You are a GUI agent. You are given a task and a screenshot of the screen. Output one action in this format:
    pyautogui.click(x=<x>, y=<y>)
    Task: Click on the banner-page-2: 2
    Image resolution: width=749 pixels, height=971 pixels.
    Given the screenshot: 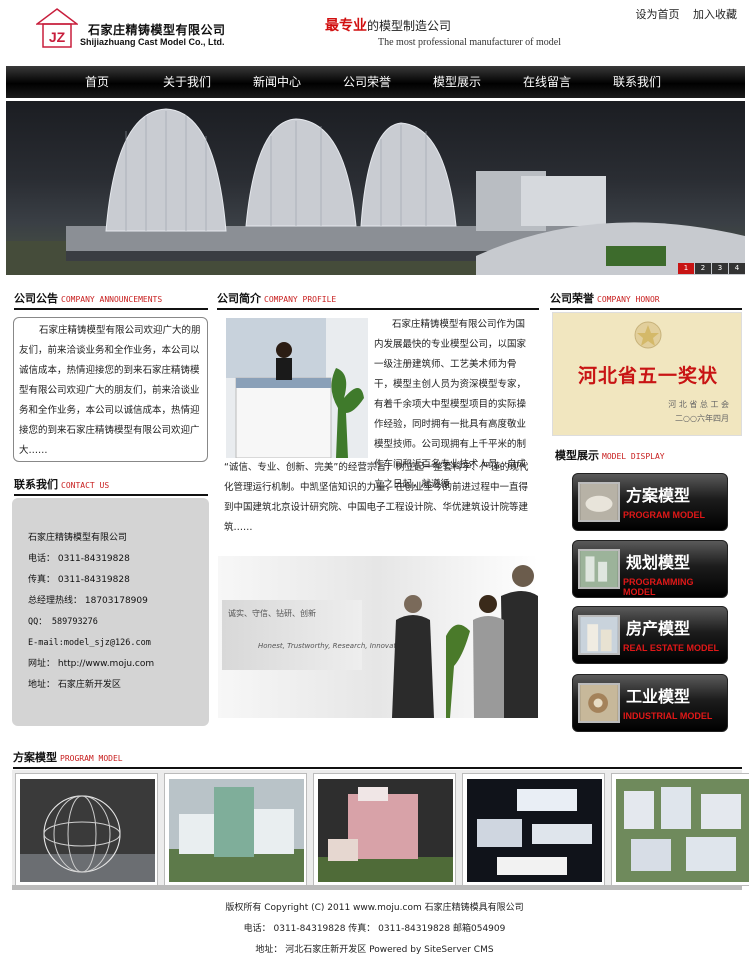 What is the action you would take?
    pyautogui.click(x=703, y=268)
    